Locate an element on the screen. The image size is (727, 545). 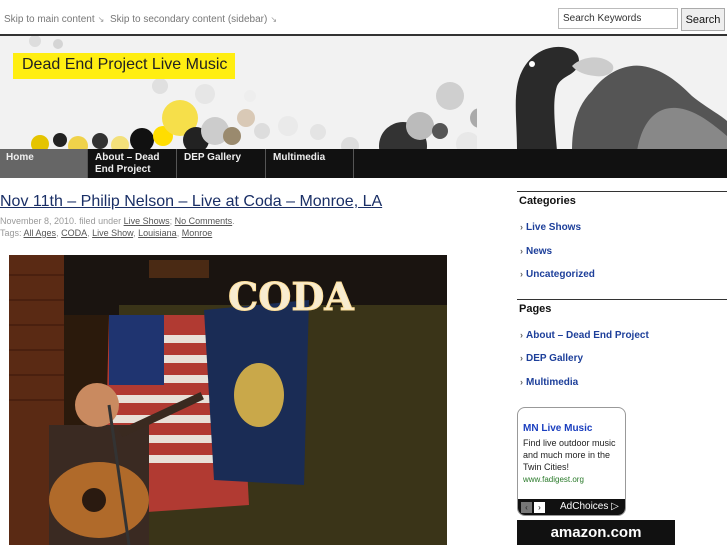
page-label: DEP Gallery is located at coordinates (555, 358).